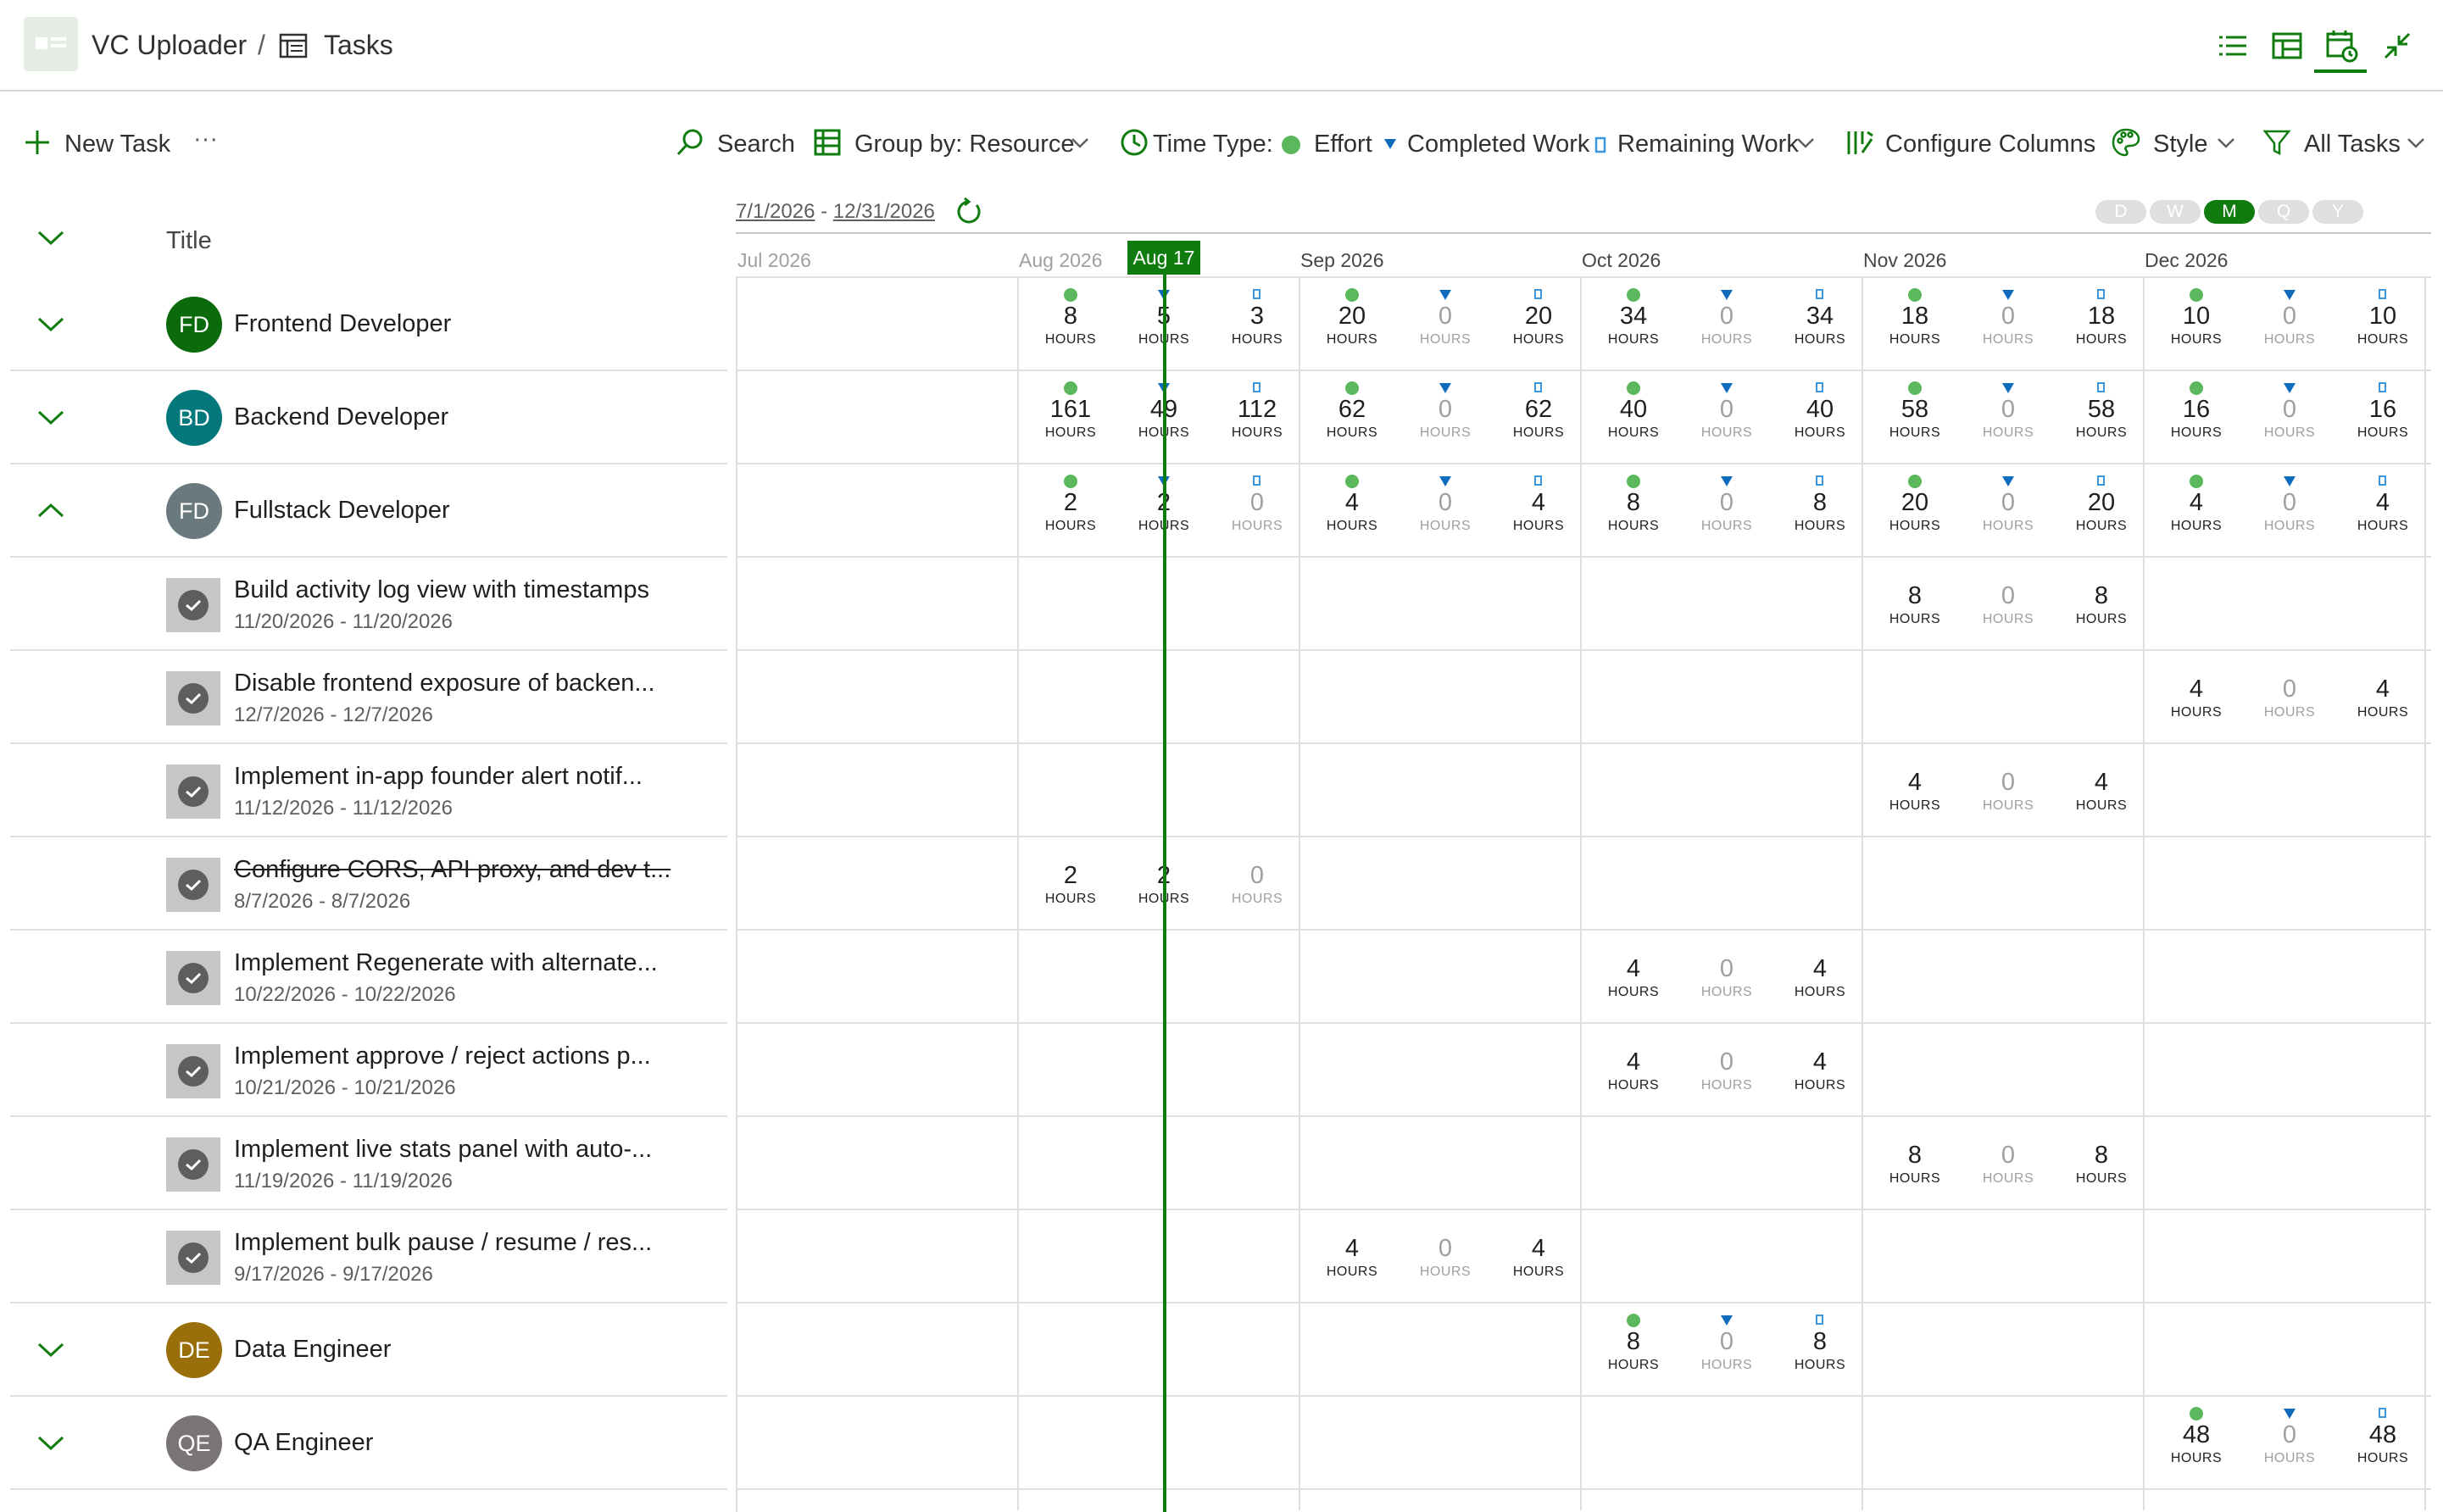  I want to click on collapse-row-chevron-icon, so click(51, 510).